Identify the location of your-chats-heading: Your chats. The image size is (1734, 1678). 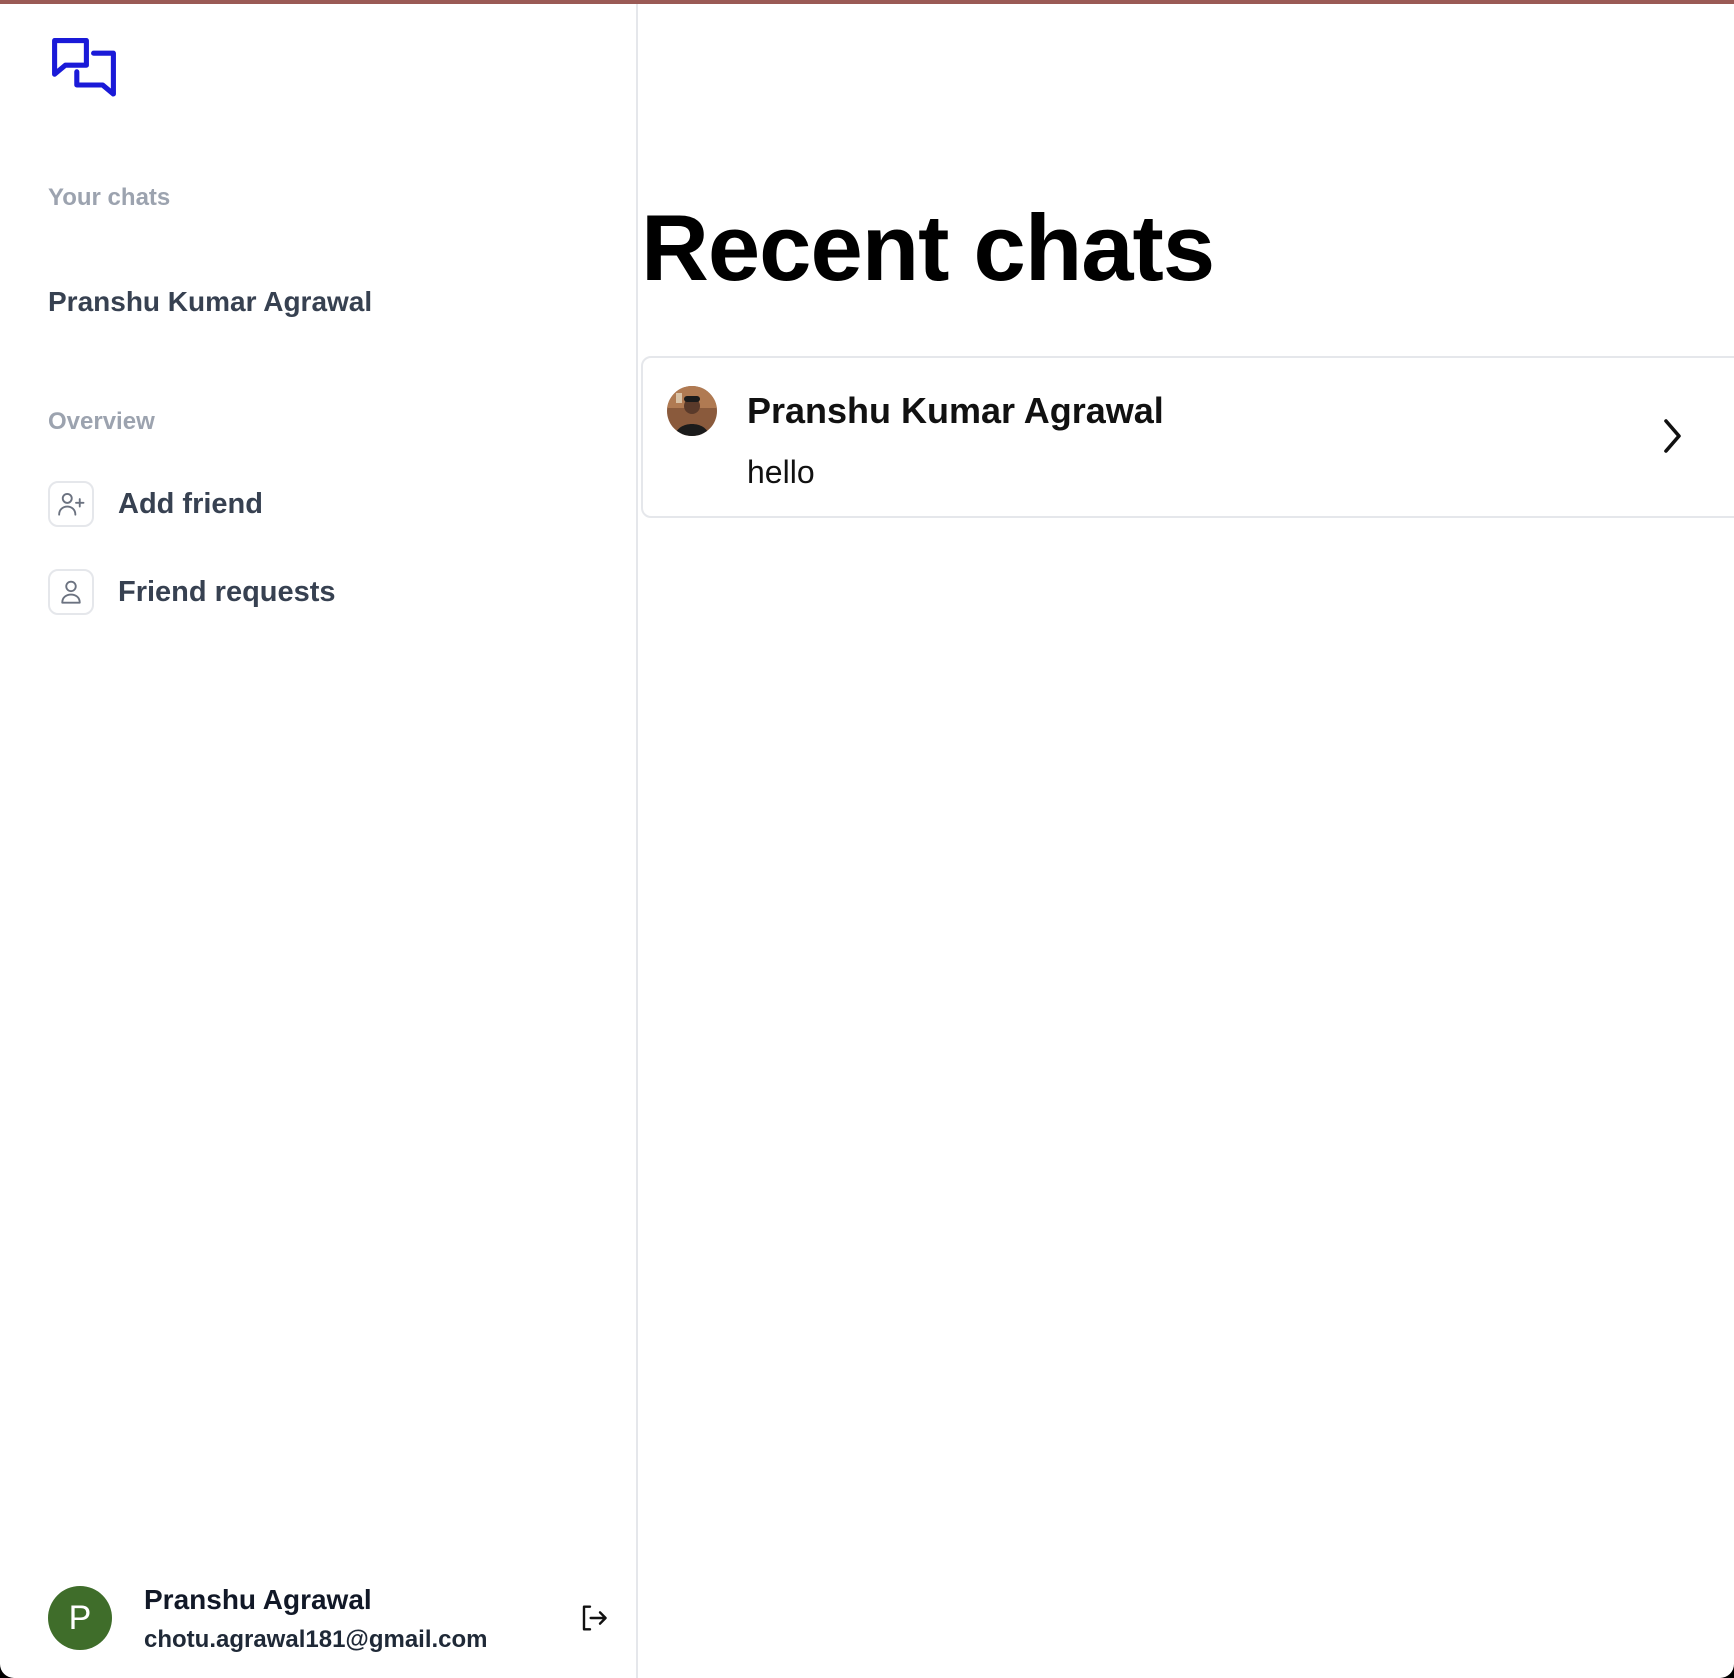
(109, 197).